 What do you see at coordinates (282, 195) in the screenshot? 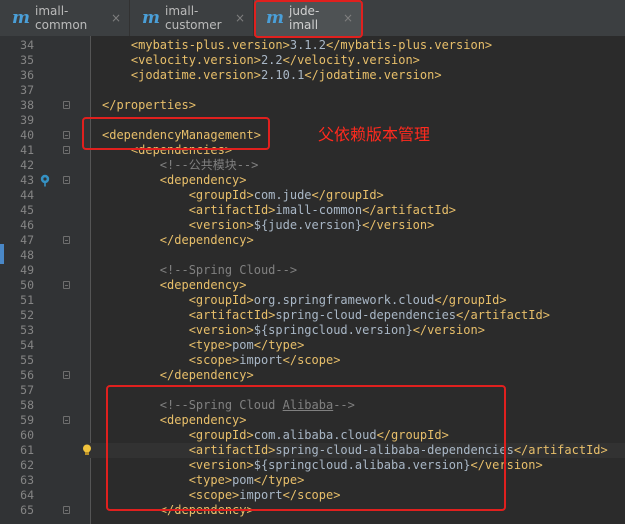
I see `xml-value: com.jude` at bounding box center [282, 195].